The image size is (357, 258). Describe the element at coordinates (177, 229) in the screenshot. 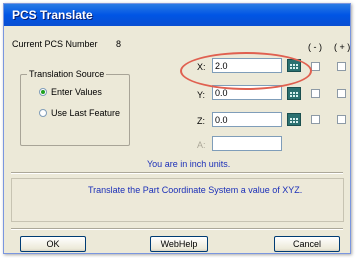

I see `separator-line-bottom` at that location.